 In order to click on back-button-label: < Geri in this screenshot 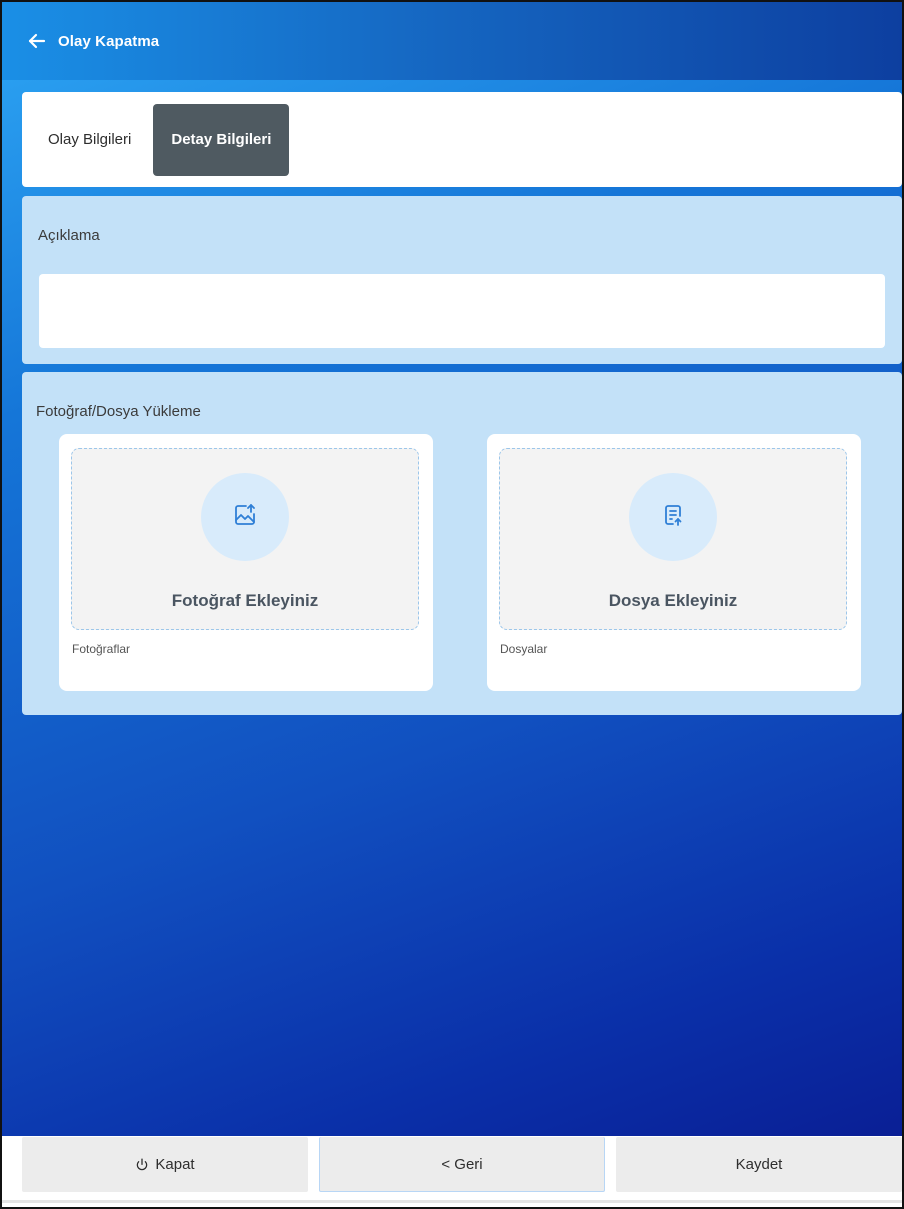, I will do `click(462, 1164)`.